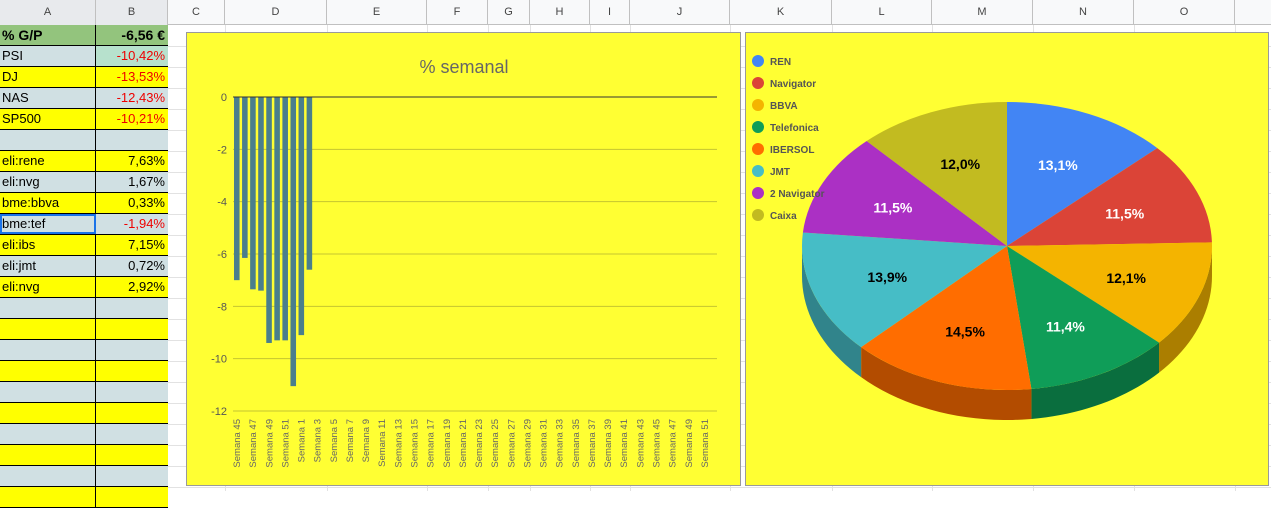 This screenshot has width=1271, height=508. What do you see at coordinates (1184, 12) in the screenshot?
I see `column-header-o: O` at bounding box center [1184, 12].